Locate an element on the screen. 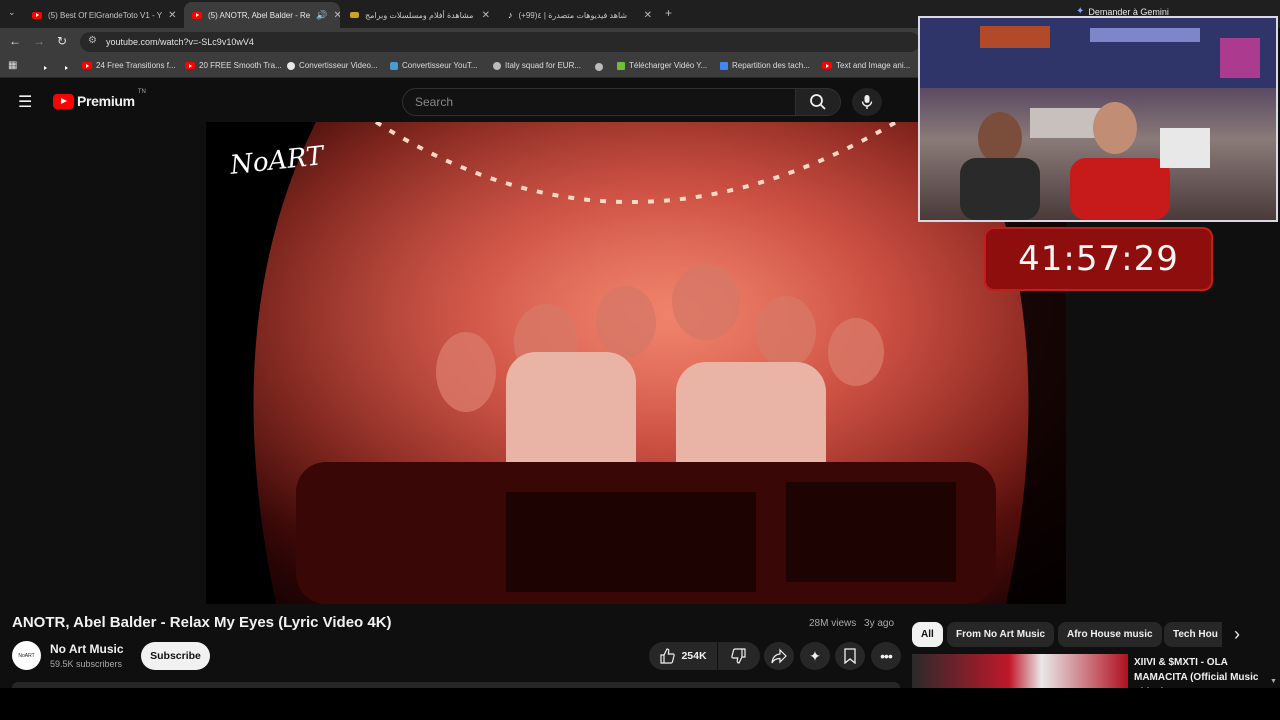 The height and width of the screenshot is (720, 1280). browser-tab: مشاهدة أفلام ومسلسلات وبرامج ✕ is located at coordinates (420, 15).